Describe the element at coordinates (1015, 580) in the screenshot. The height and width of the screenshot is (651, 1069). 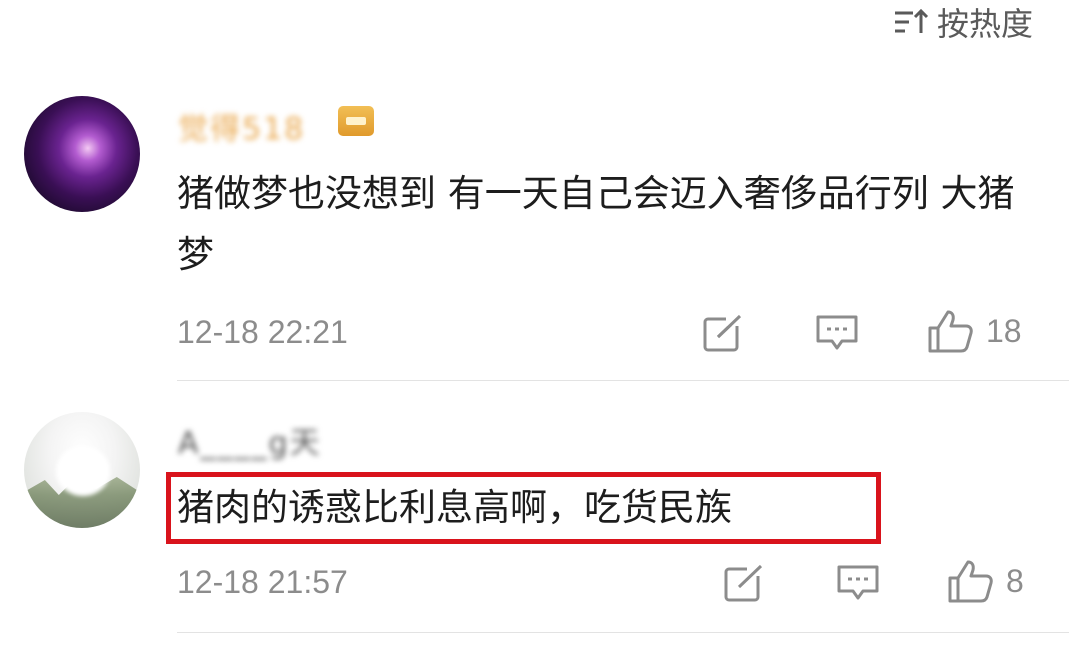
I see `like-count: 8` at that location.